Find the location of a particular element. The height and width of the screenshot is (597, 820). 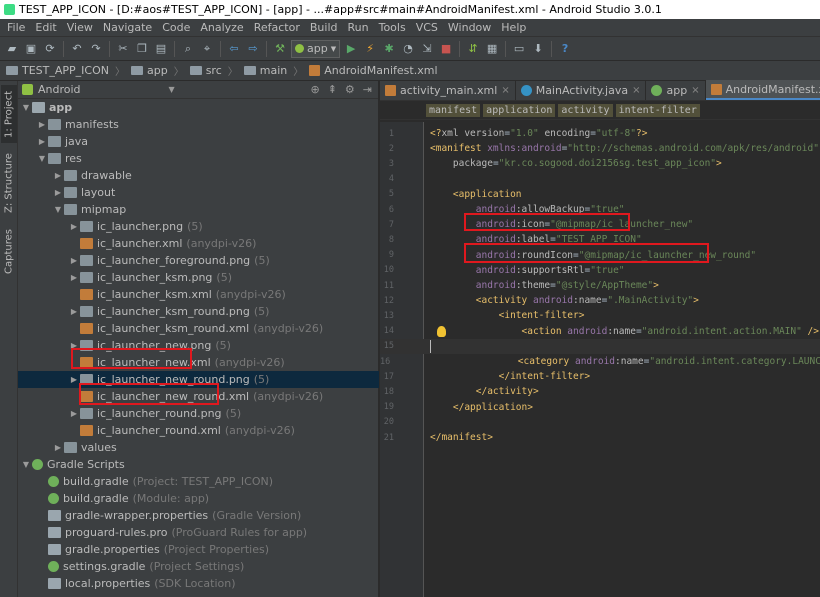

tree-row: ▶ ic_launcher_ksm_round.png (5) is located at coordinates (198, 311).